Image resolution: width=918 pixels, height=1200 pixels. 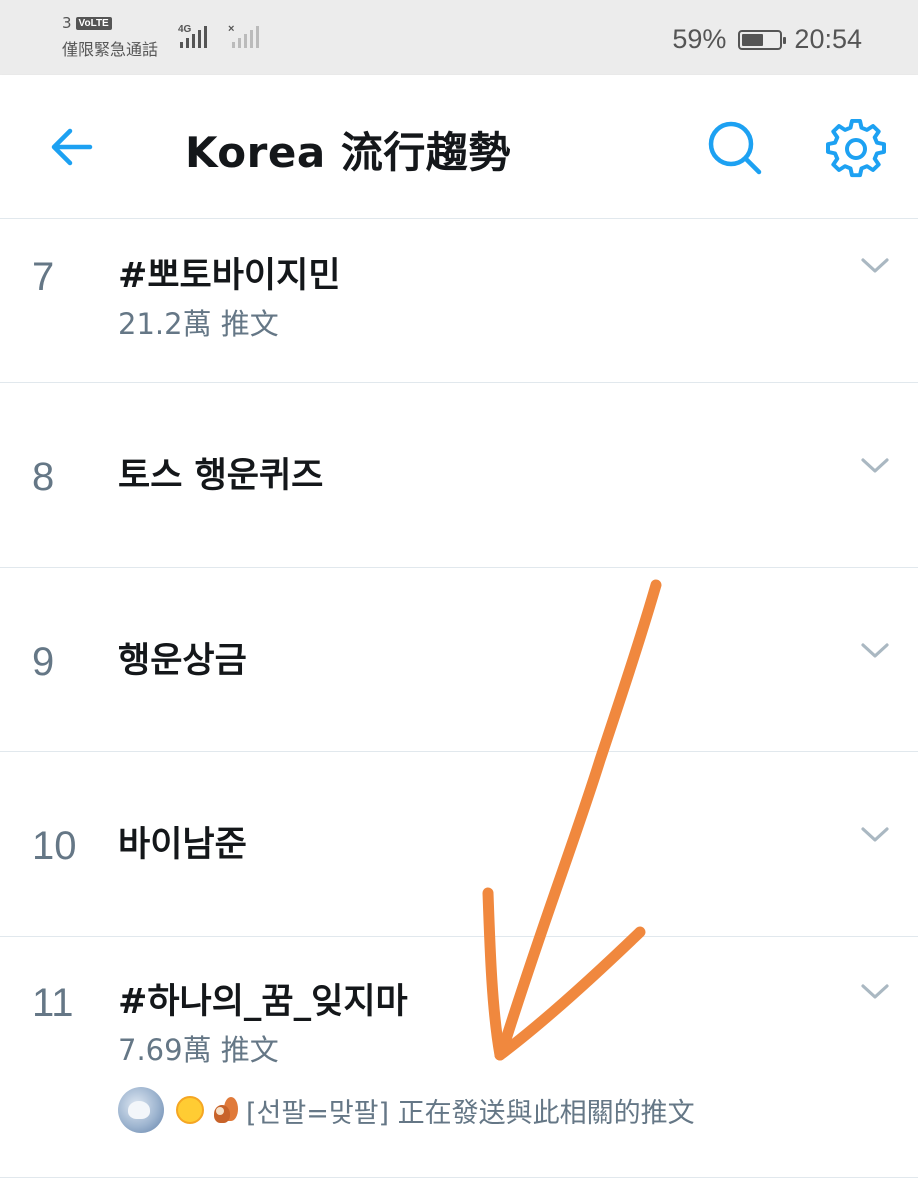 What do you see at coordinates (43, 662) in the screenshot?
I see `trend-rank: 9` at bounding box center [43, 662].